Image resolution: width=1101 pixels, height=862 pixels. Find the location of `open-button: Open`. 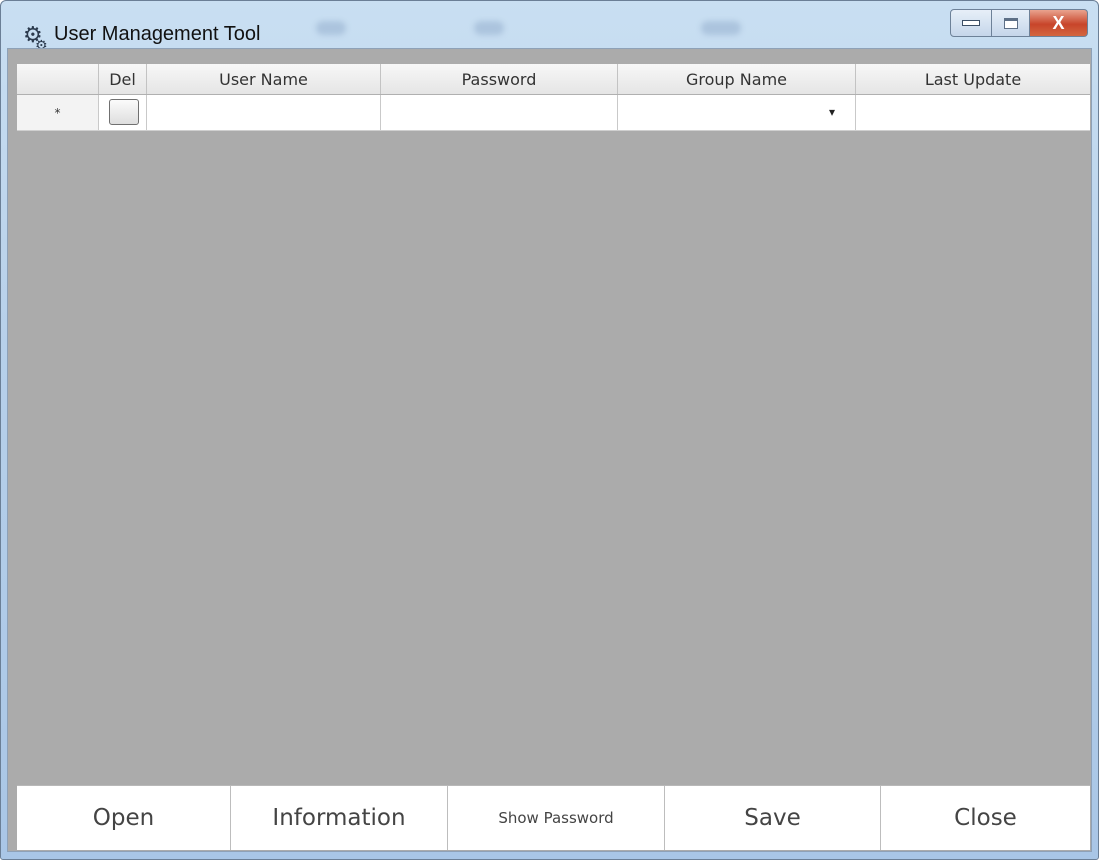

open-button: Open is located at coordinates (124, 818).